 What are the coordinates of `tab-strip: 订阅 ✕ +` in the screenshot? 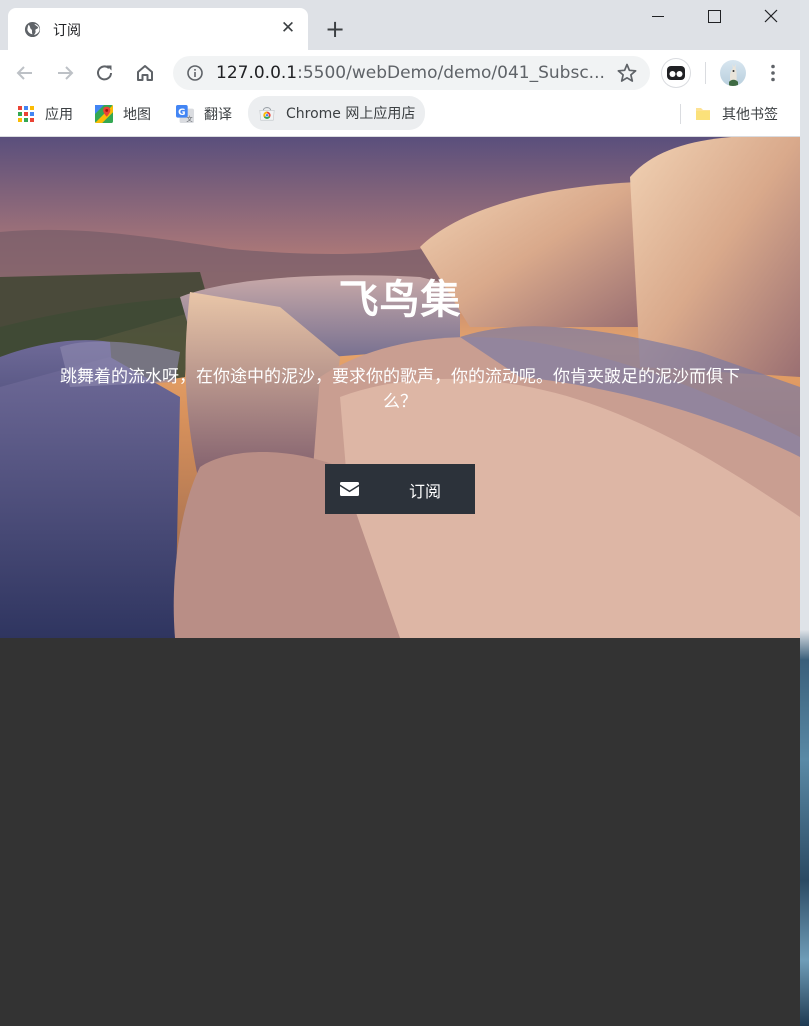 It's located at (400, 25).